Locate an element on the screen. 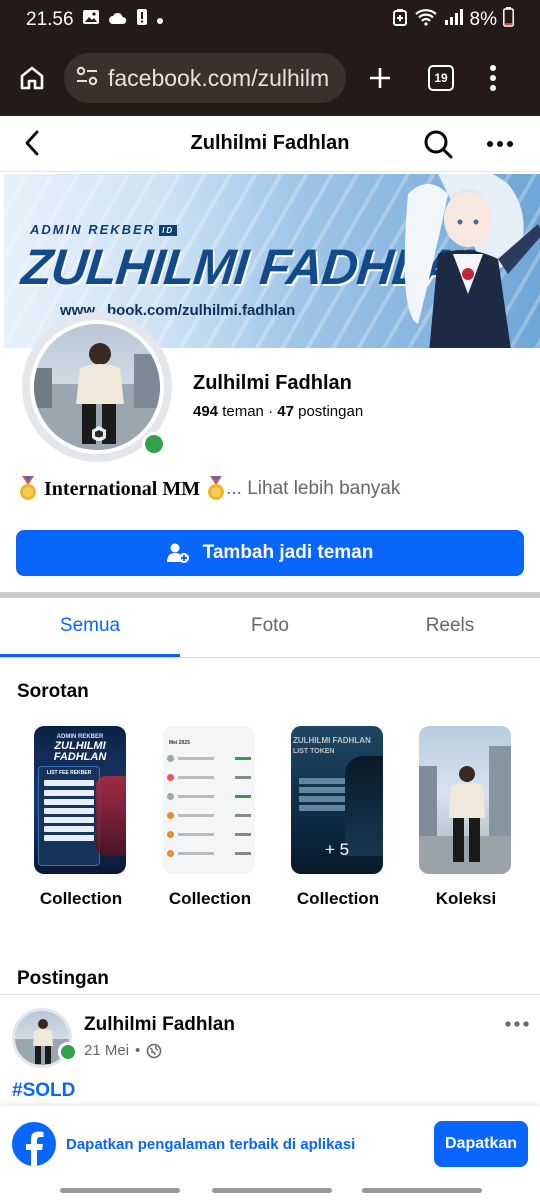 The image size is (540, 1200). post-hashtag: #SOLD is located at coordinates (43, 1091).